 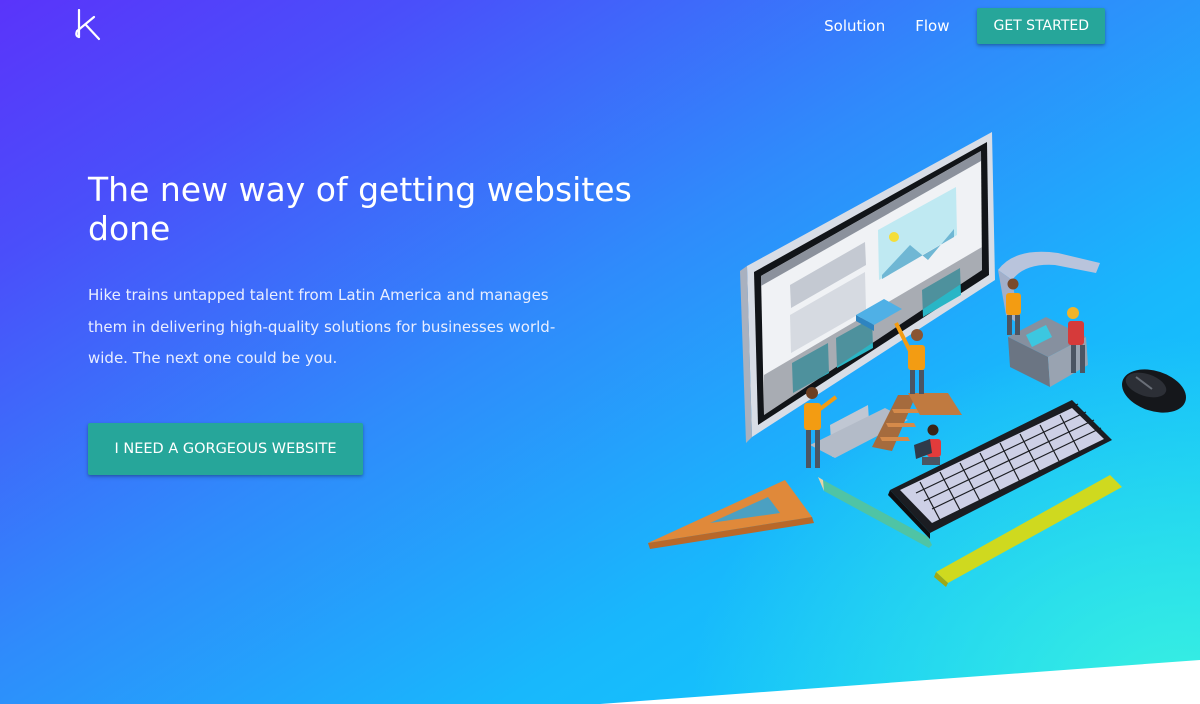 What do you see at coordinates (932, 26) in the screenshot?
I see `nav-link-flow: Flow` at bounding box center [932, 26].